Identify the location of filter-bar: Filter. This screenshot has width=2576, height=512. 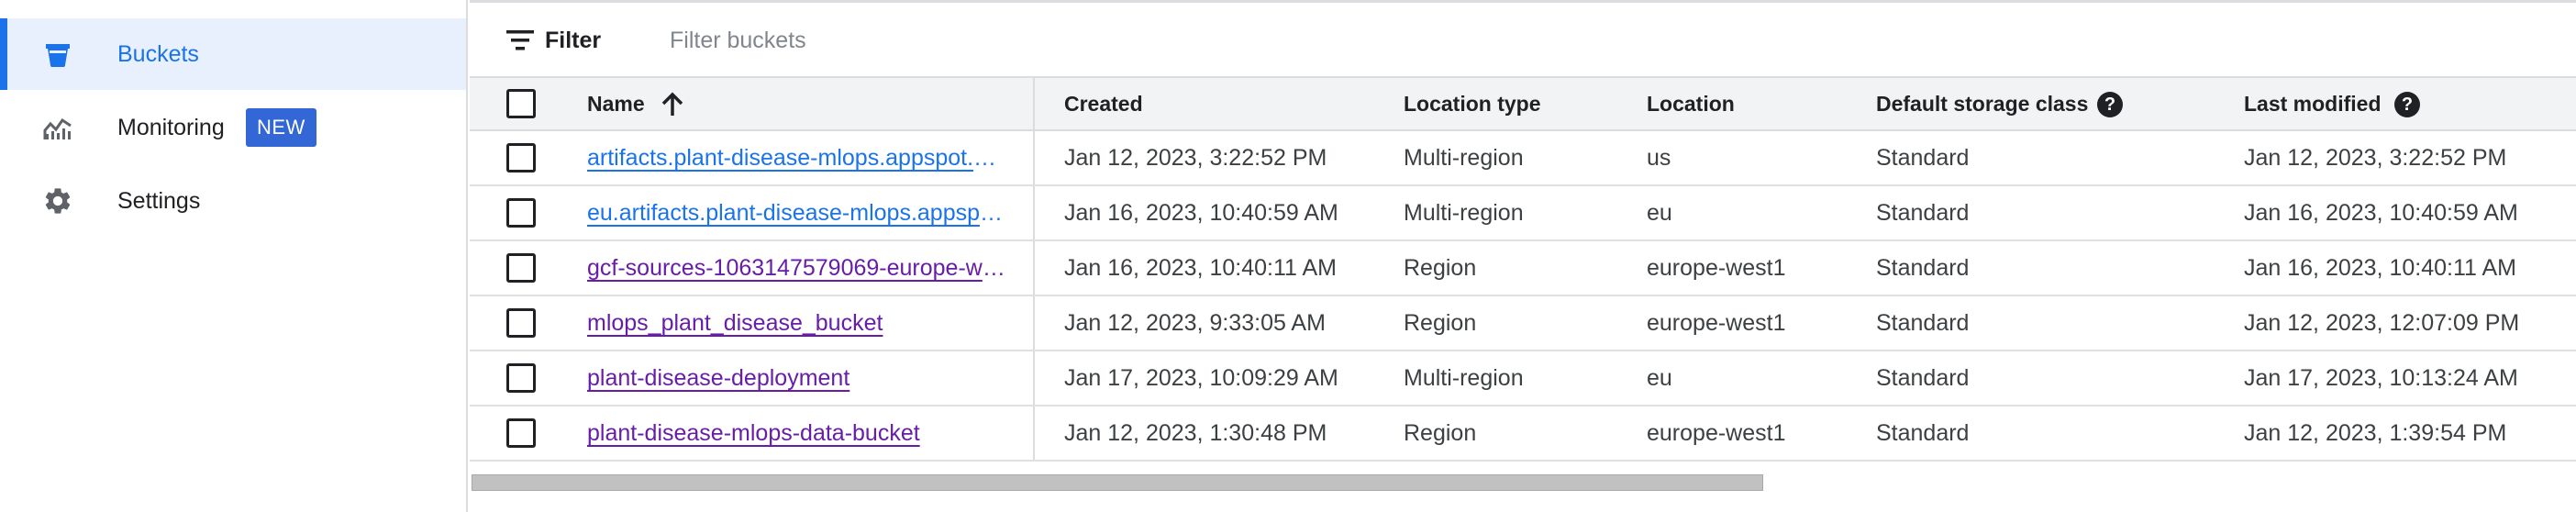
(1523, 39).